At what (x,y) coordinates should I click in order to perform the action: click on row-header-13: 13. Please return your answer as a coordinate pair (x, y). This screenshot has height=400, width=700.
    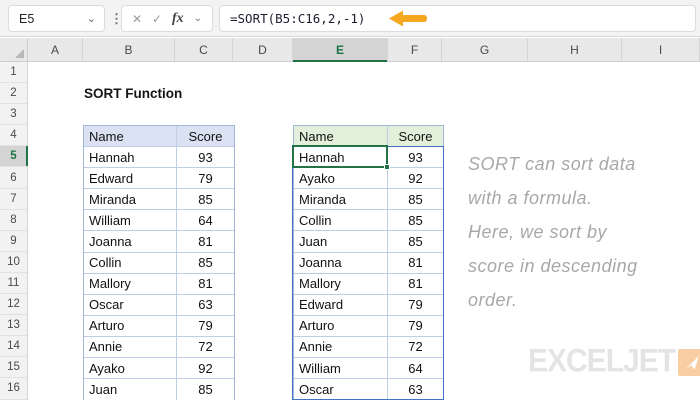
    Looking at the image, I should click on (13, 326).